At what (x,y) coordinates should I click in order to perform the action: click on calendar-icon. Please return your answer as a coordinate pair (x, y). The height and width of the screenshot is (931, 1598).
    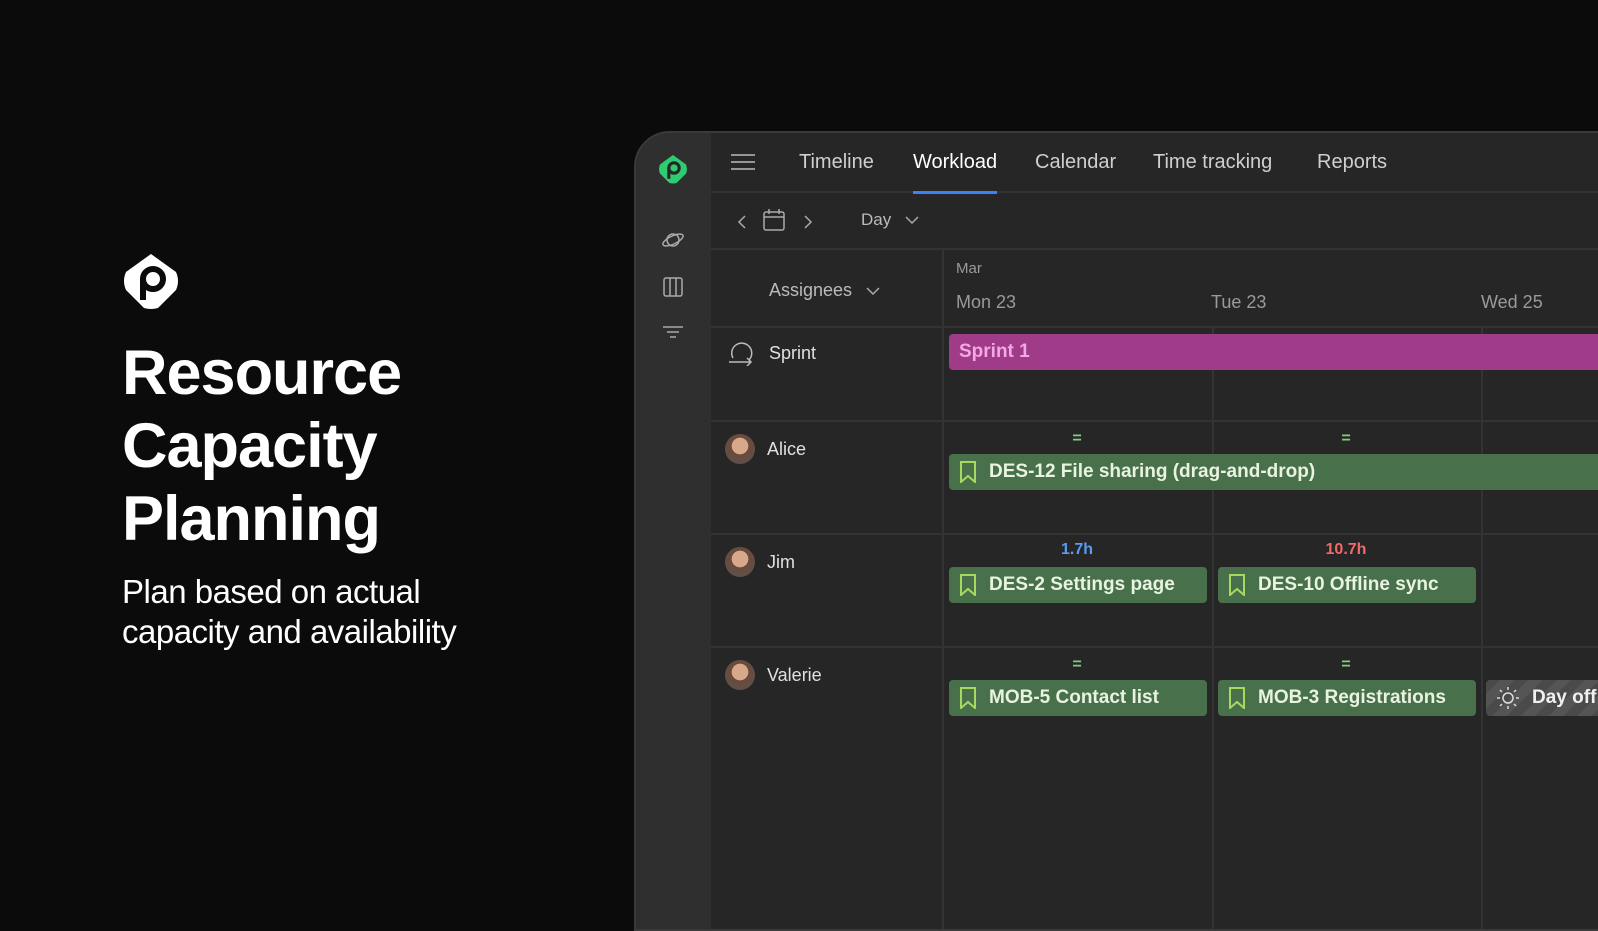
    Looking at the image, I should click on (774, 220).